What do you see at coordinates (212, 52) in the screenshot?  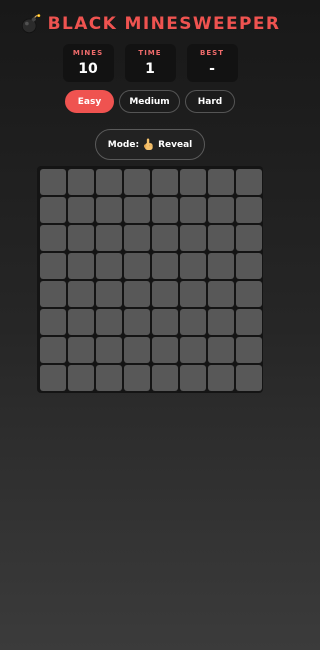 I see `best-label: BEST` at bounding box center [212, 52].